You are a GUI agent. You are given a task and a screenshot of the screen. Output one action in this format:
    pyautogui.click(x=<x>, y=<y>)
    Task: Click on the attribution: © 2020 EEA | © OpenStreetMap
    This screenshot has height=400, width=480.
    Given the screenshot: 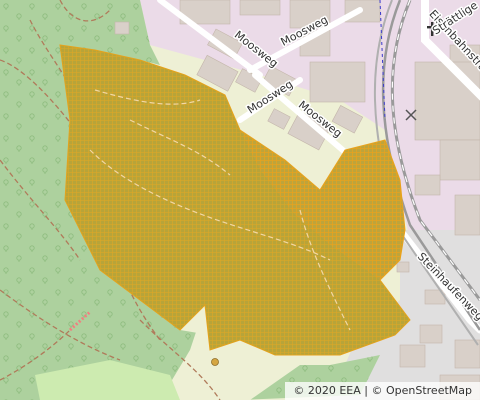 What is the action you would take?
    pyautogui.click(x=382, y=391)
    